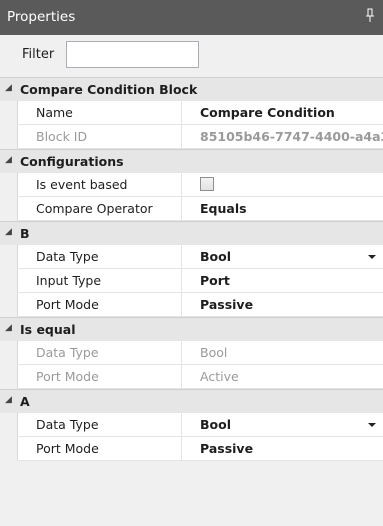 This screenshot has width=383, height=526. What do you see at coordinates (191, 161) in the screenshot?
I see `category-configurations: ◢ Configurations` at bounding box center [191, 161].